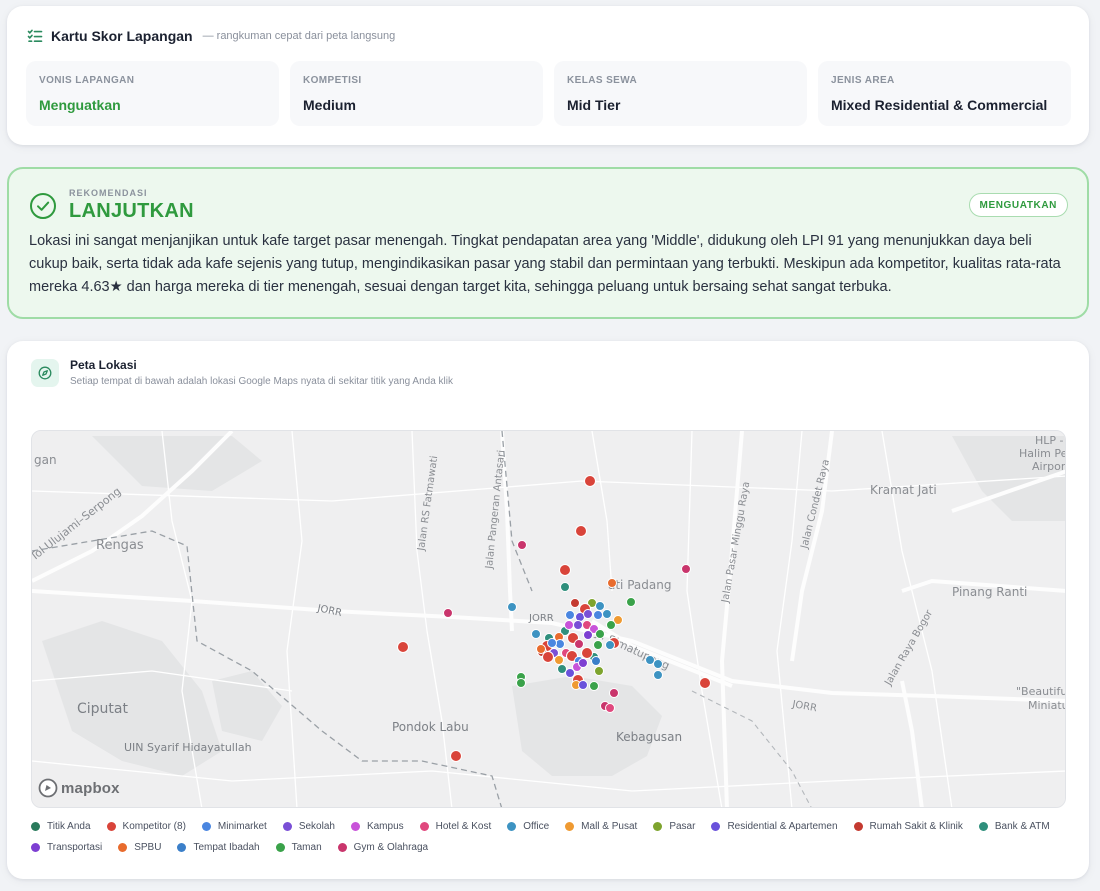 The height and width of the screenshot is (891, 1100). What do you see at coordinates (1049, 440) in the screenshot?
I see `map-label: HLP -` at bounding box center [1049, 440].